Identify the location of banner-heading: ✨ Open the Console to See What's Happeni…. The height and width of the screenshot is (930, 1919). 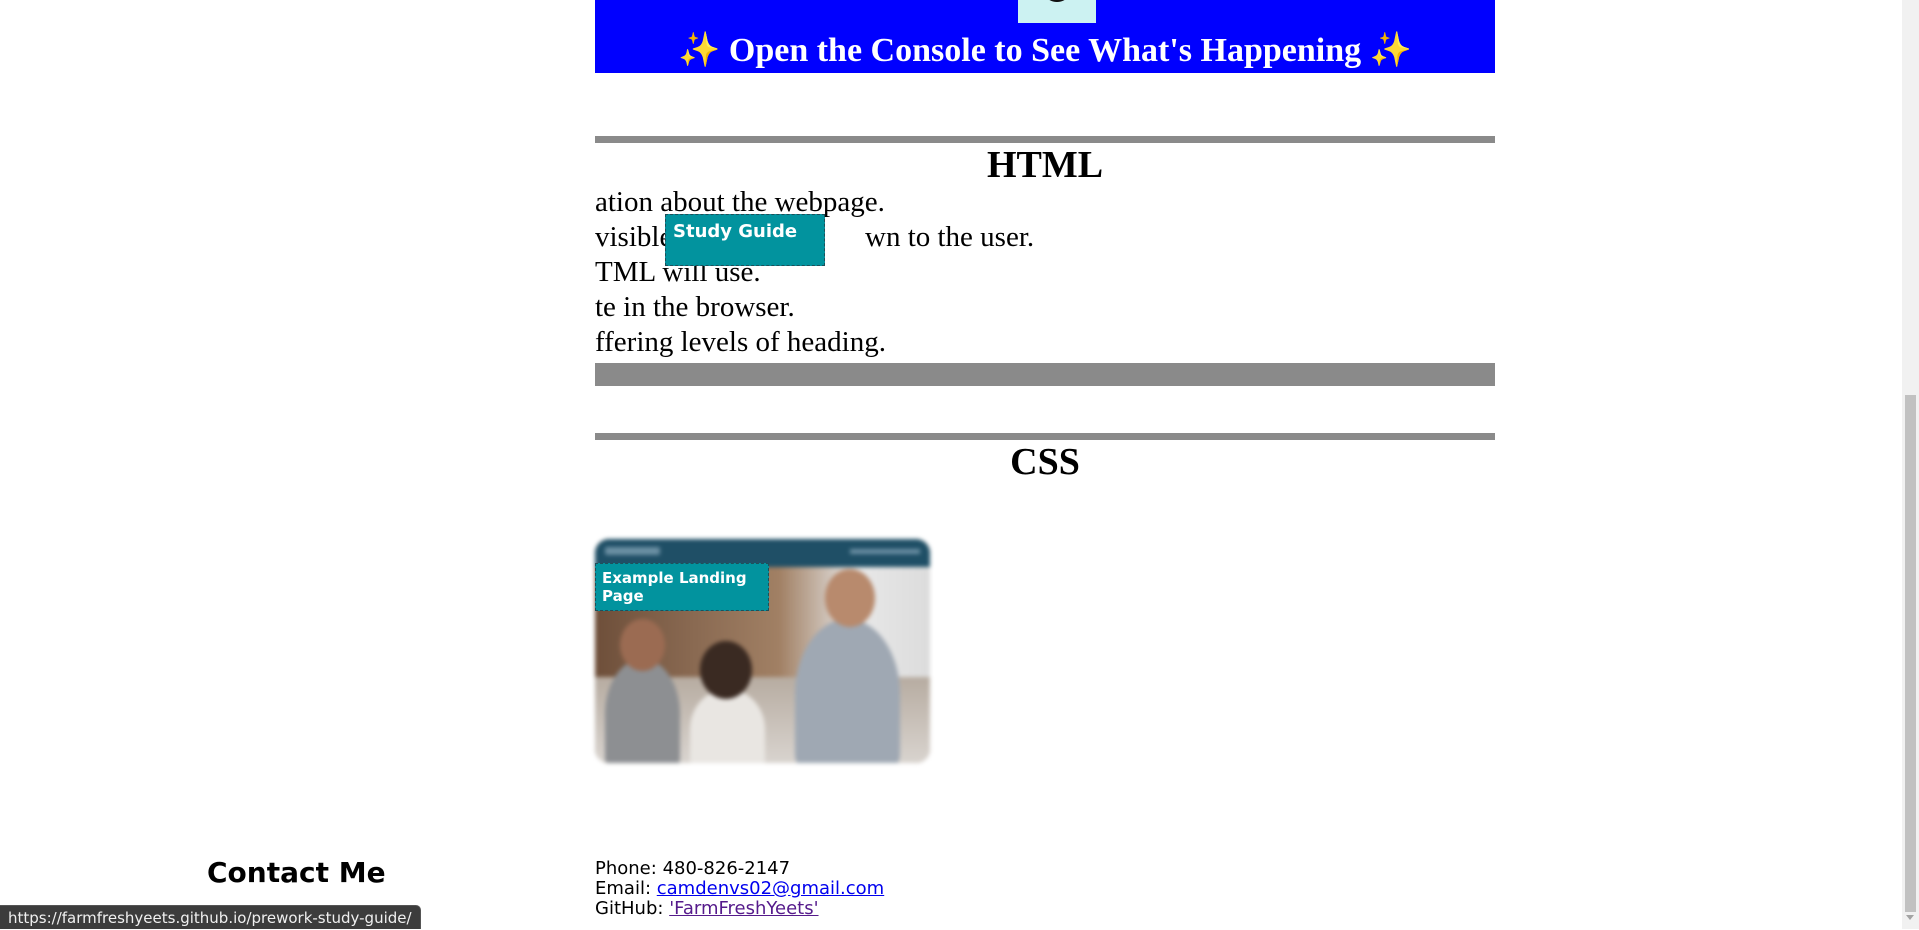
(1045, 50).